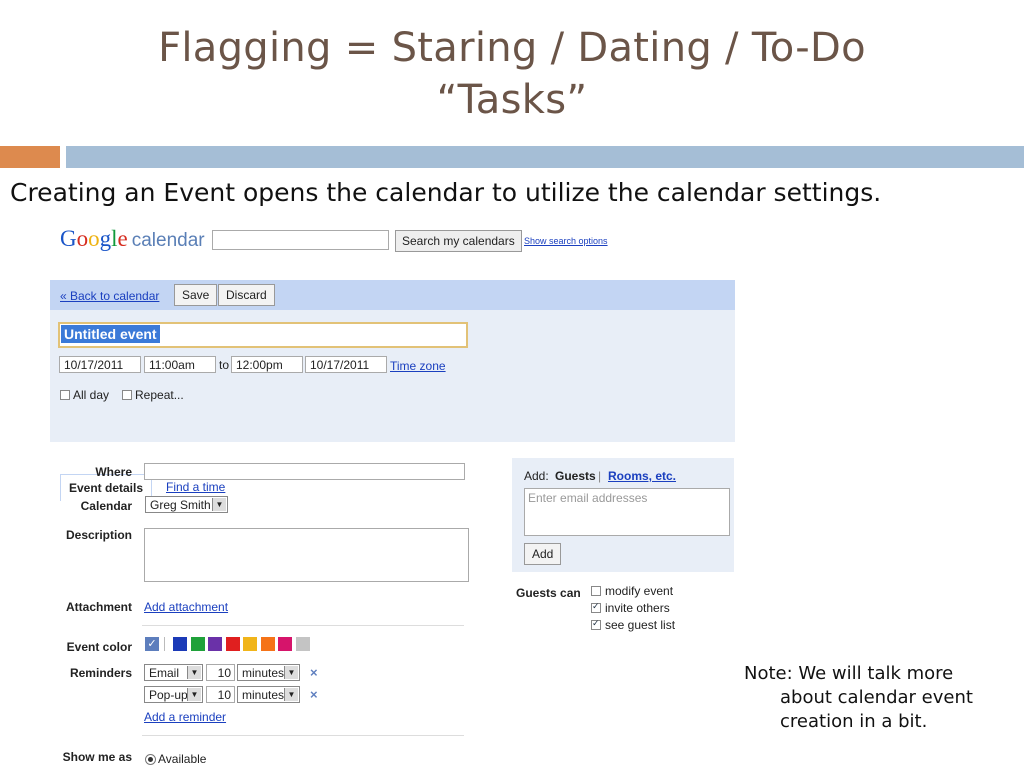  What do you see at coordinates (596, 607) in the screenshot?
I see `invite-others-checkbox` at bounding box center [596, 607].